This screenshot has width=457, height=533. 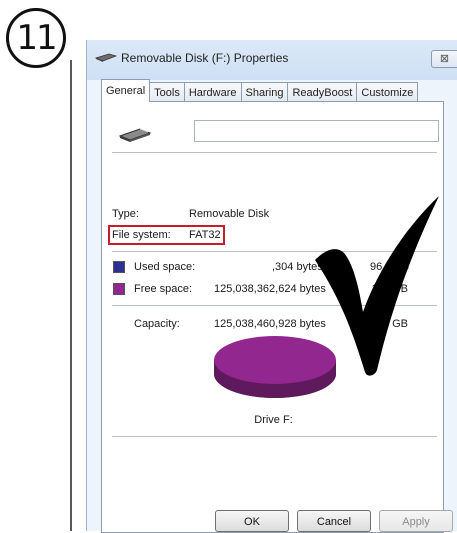 I want to click on ok-button: OK, so click(x=252, y=521).